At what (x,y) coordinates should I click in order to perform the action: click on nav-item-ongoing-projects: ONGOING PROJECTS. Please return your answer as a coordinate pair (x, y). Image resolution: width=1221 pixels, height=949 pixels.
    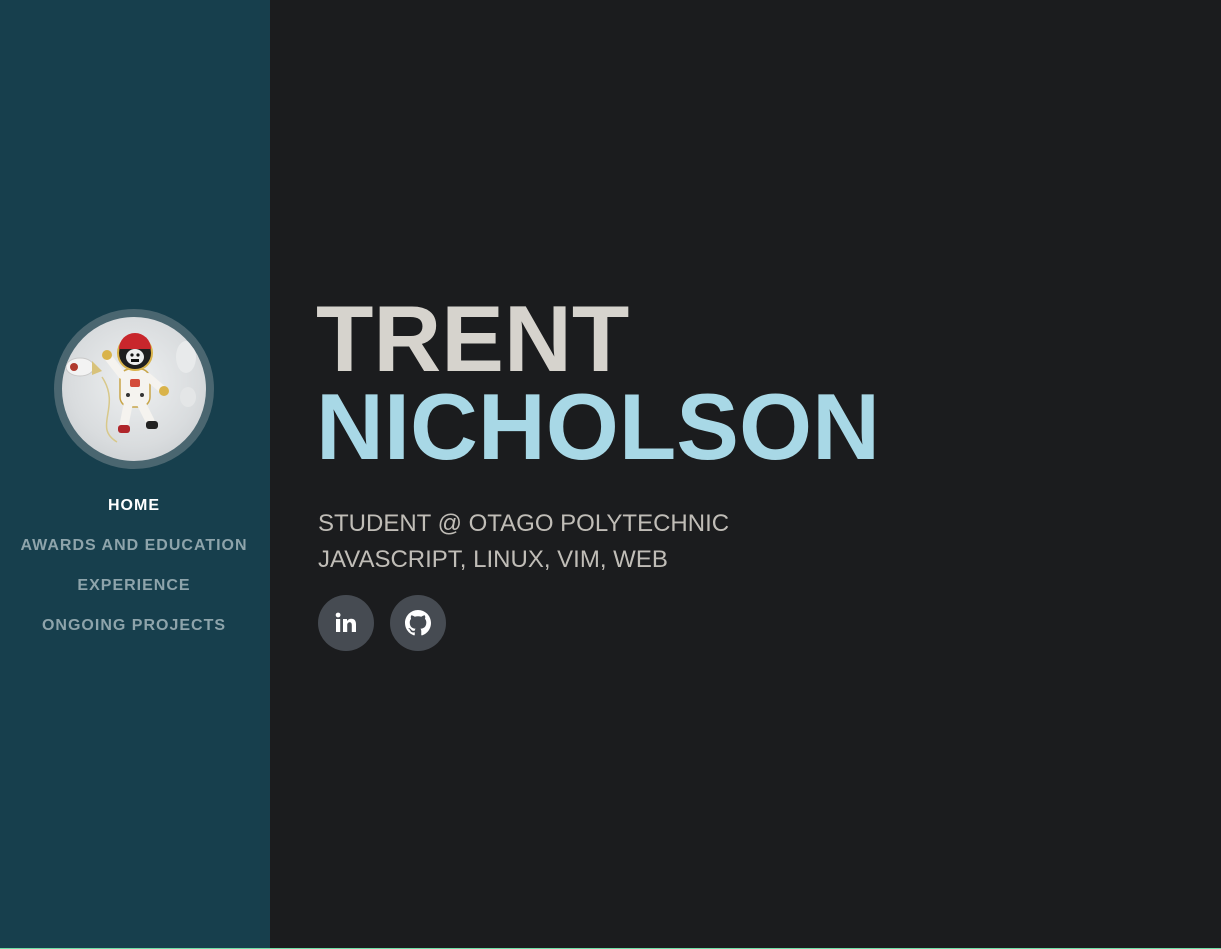
    Looking at the image, I should click on (134, 626).